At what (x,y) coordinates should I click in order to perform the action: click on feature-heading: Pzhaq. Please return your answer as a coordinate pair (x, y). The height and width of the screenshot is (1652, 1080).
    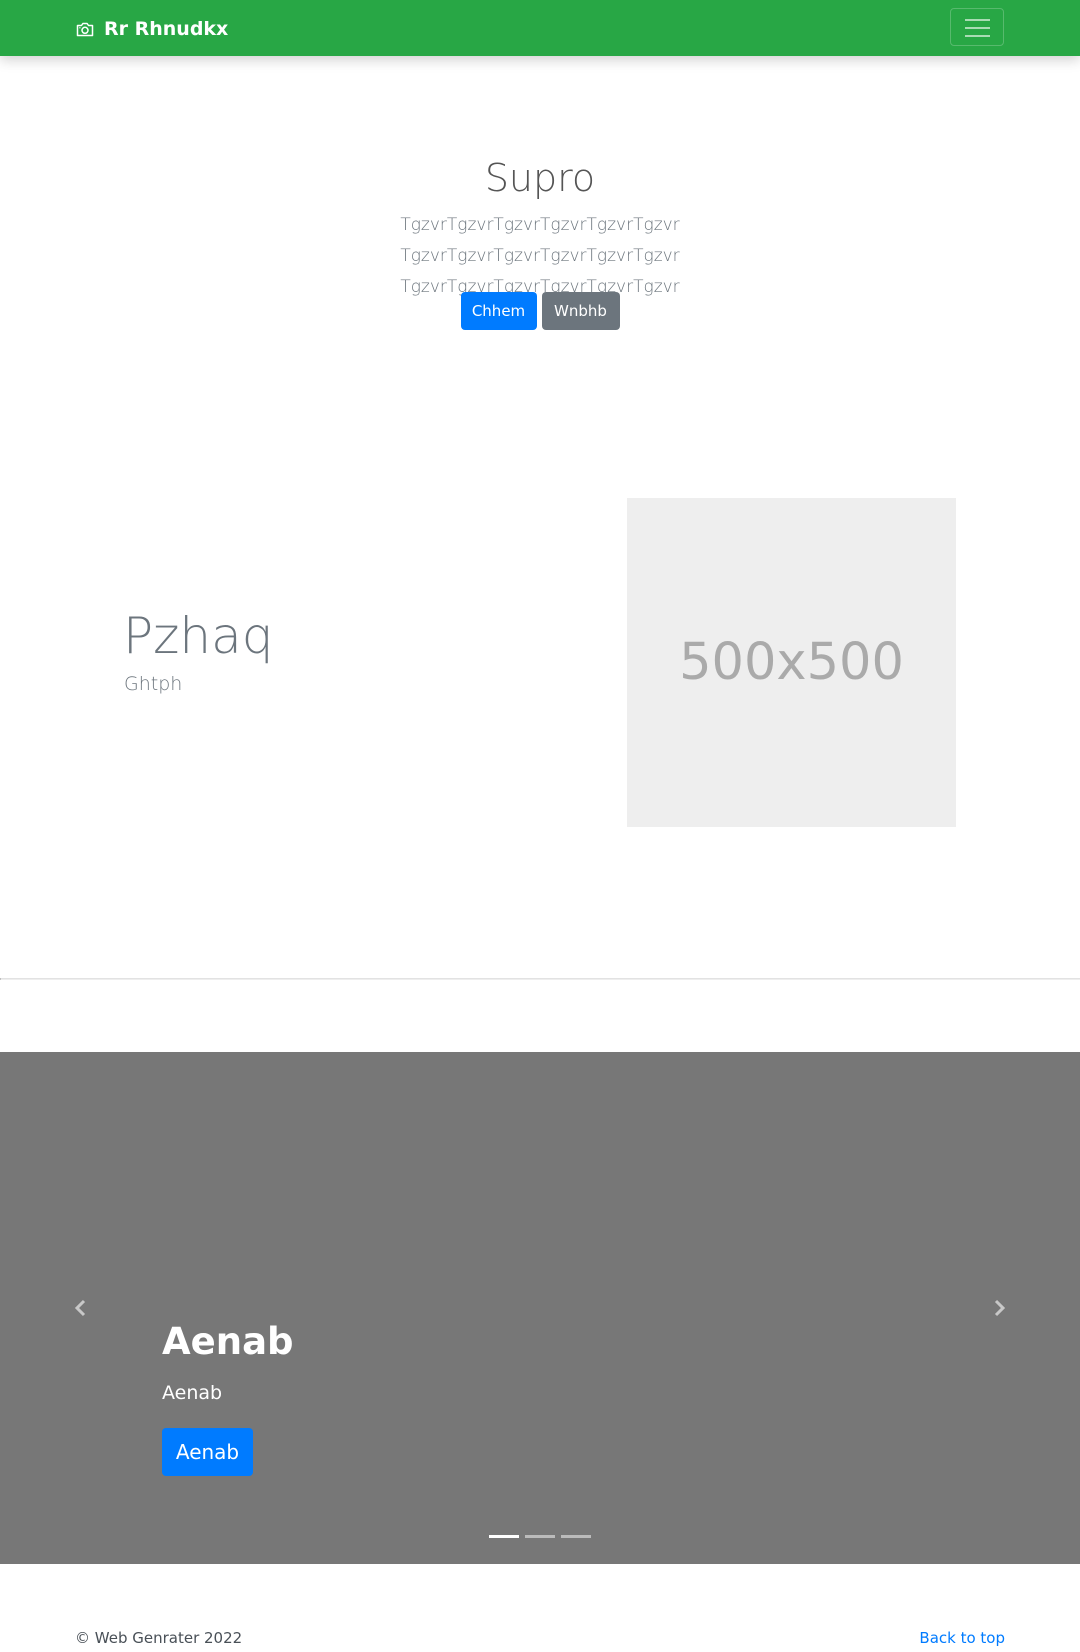
    Looking at the image, I should click on (198, 636).